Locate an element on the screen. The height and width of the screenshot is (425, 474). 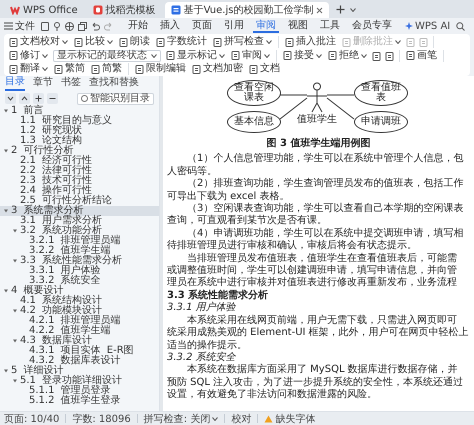
toc-item: 1 前言 is located at coordinates (79, 111).